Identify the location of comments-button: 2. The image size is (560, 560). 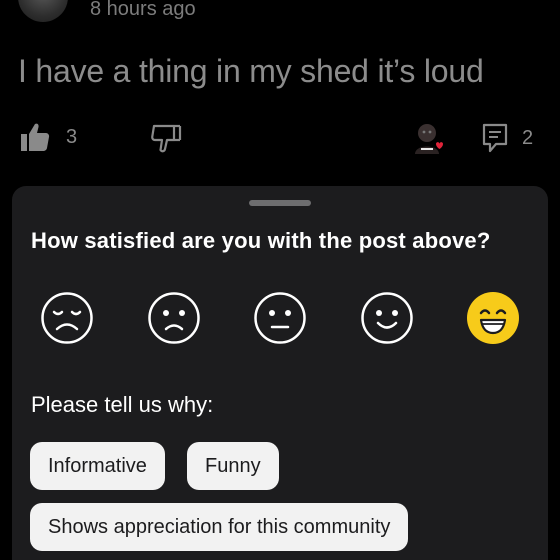
(507, 138).